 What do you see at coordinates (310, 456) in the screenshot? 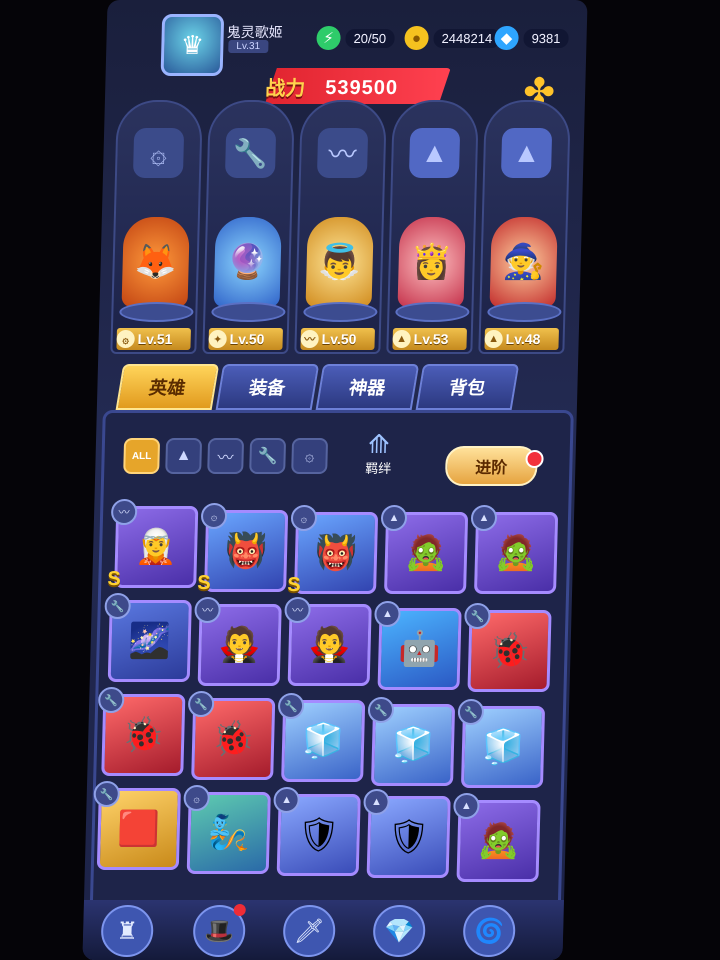
I see `filter-spiral-icon: ۞` at bounding box center [310, 456].